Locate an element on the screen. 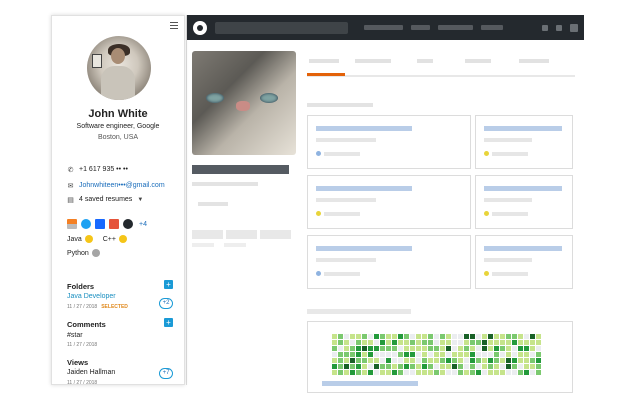 The height and width of the screenshot is (400, 640). tab-followers is located at coordinates (534, 61).